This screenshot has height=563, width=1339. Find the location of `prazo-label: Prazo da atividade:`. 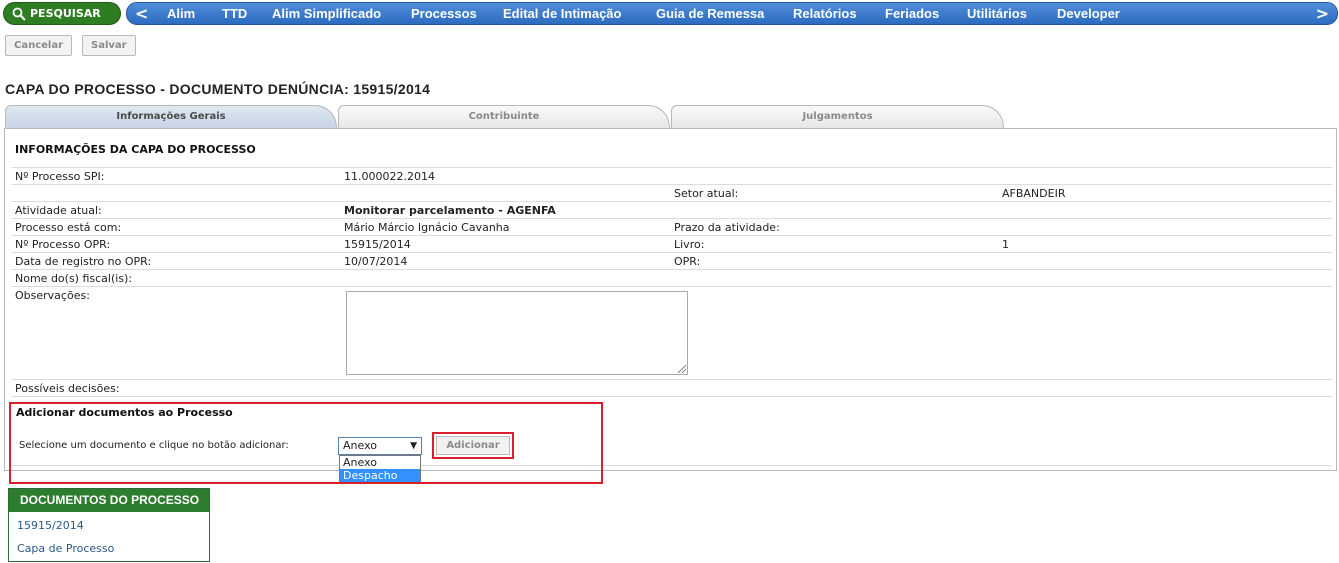

prazo-label: Prazo da atividade: is located at coordinates (727, 227).